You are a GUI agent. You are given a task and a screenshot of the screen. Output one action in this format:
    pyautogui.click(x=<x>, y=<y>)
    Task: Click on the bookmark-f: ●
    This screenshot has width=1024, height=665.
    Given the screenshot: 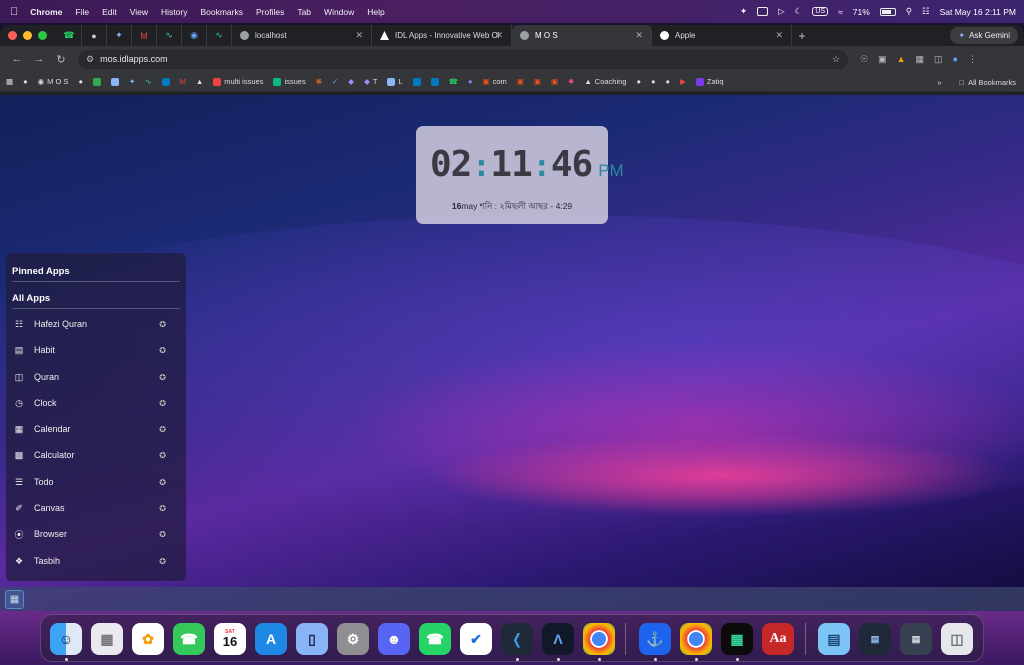 What is the action you would take?
    pyautogui.click(x=668, y=81)
    